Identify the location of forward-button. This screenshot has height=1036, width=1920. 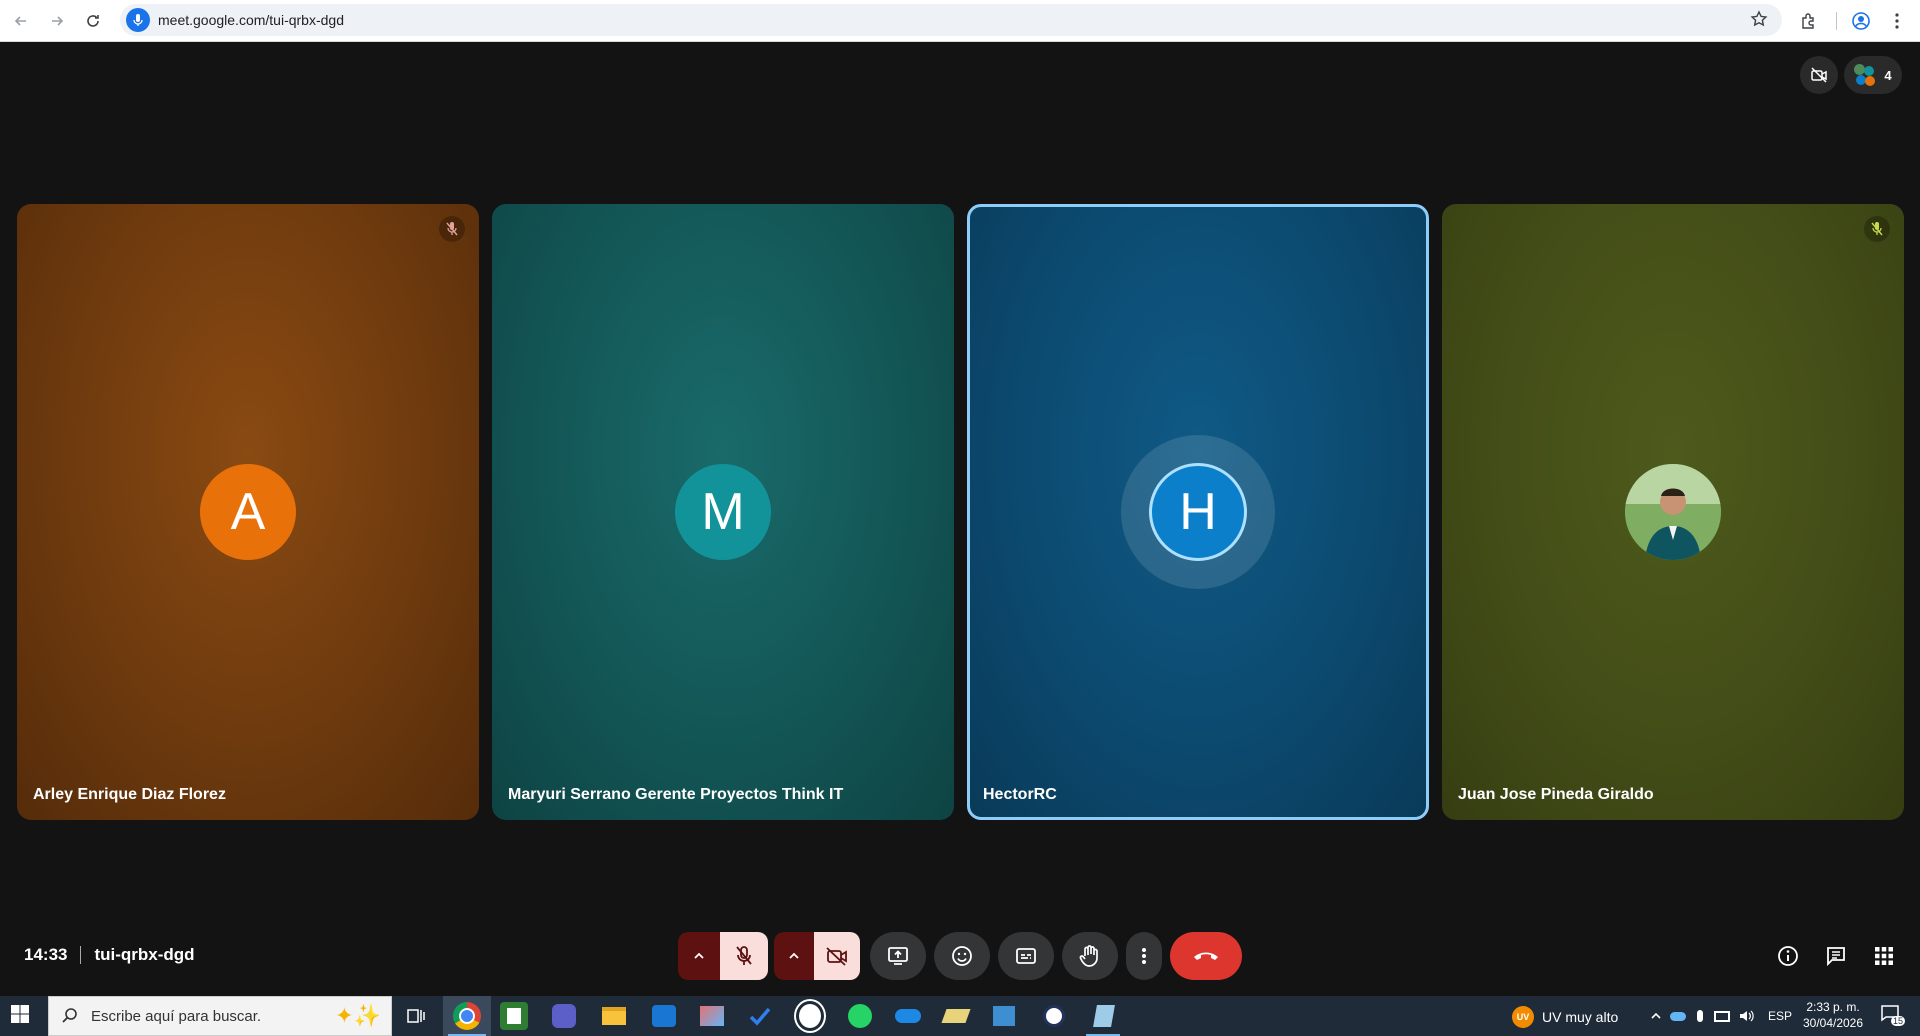
(57, 21).